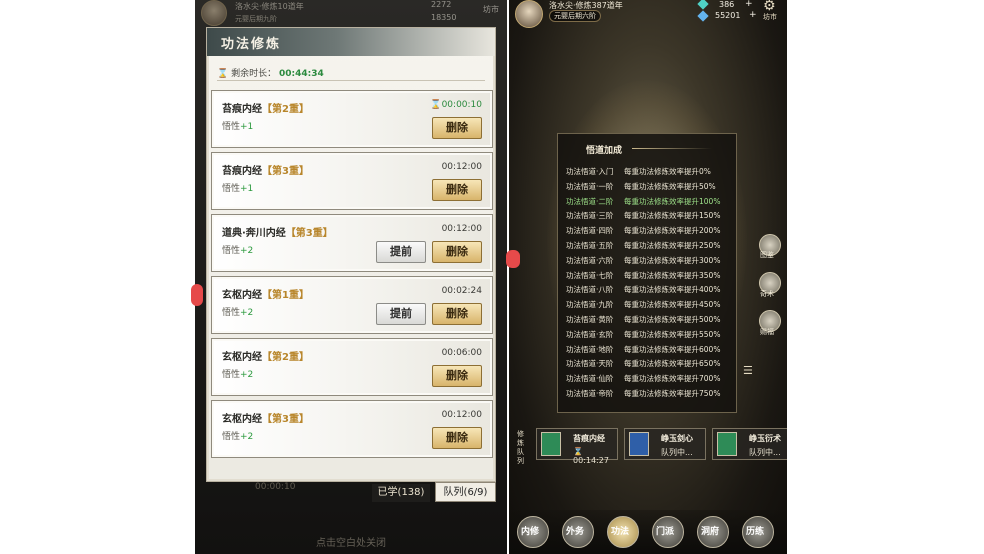 The image size is (984, 554). I want to click on bonus-effect: 每重功法修炼效率提升700%, so click(672, 379).